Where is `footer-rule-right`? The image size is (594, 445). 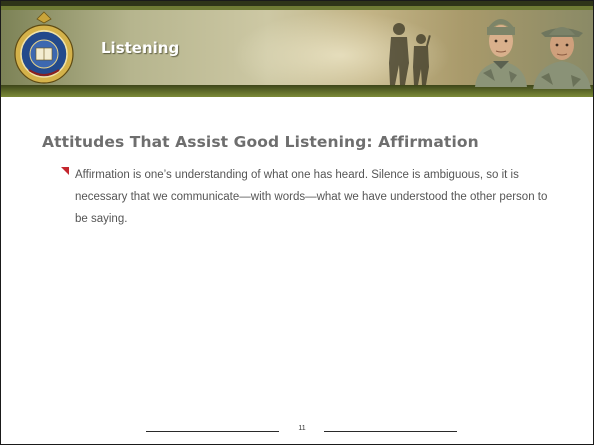
footer-rule-right is located at coordinates (390, 431).